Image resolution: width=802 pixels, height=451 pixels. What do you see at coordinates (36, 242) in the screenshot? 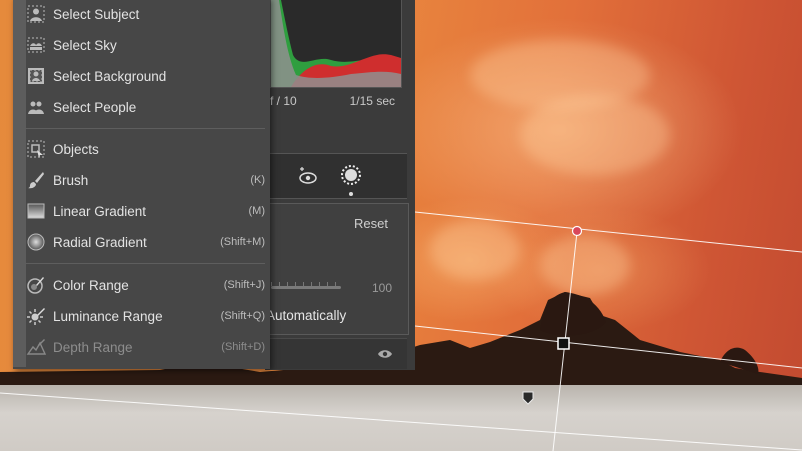
I see `radial-gradient-icon` at bounding box center [36, 242].